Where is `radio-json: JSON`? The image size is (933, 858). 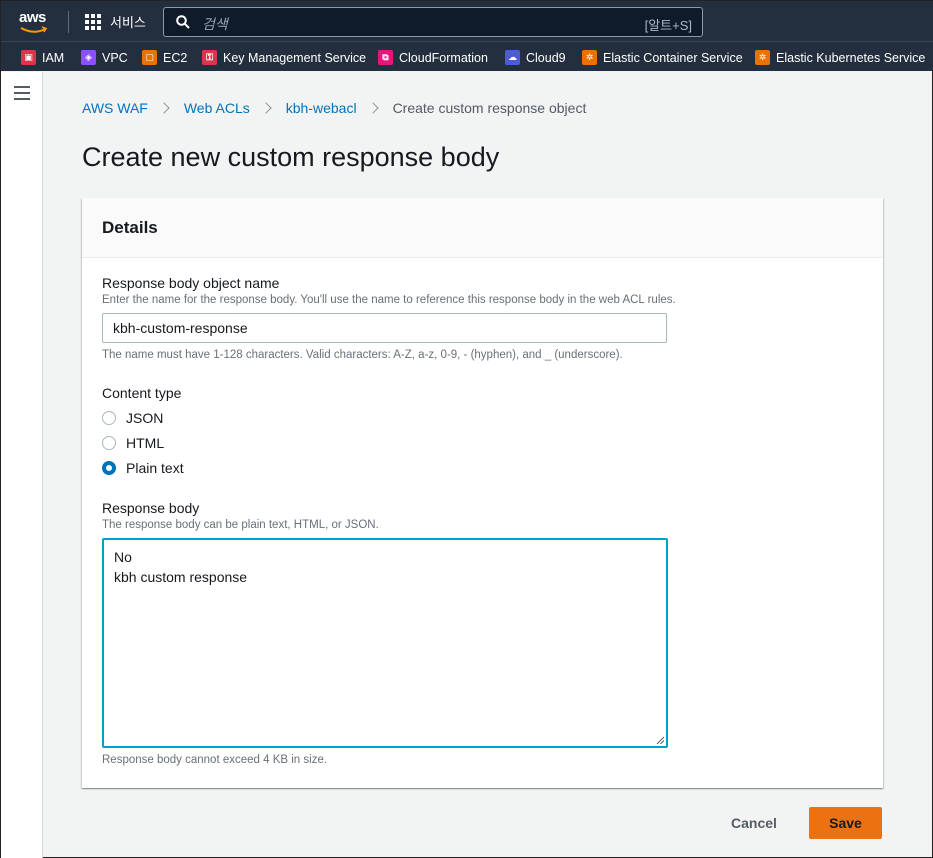 radio-json: JSON is located at coordinates (132, 418).